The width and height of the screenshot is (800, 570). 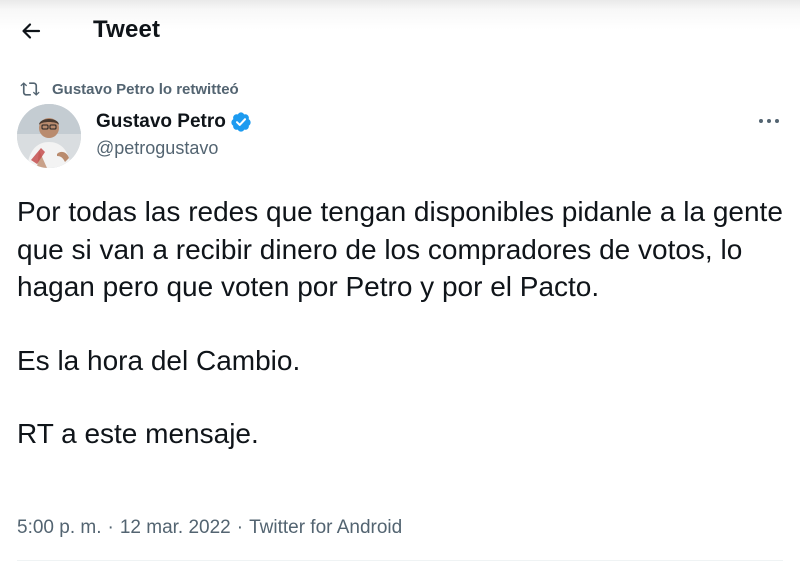 What do you see at coordinates (157, 148) in the screenshot?
I see `author-handle: @petrogustavo` at bounding box center [157, 148].